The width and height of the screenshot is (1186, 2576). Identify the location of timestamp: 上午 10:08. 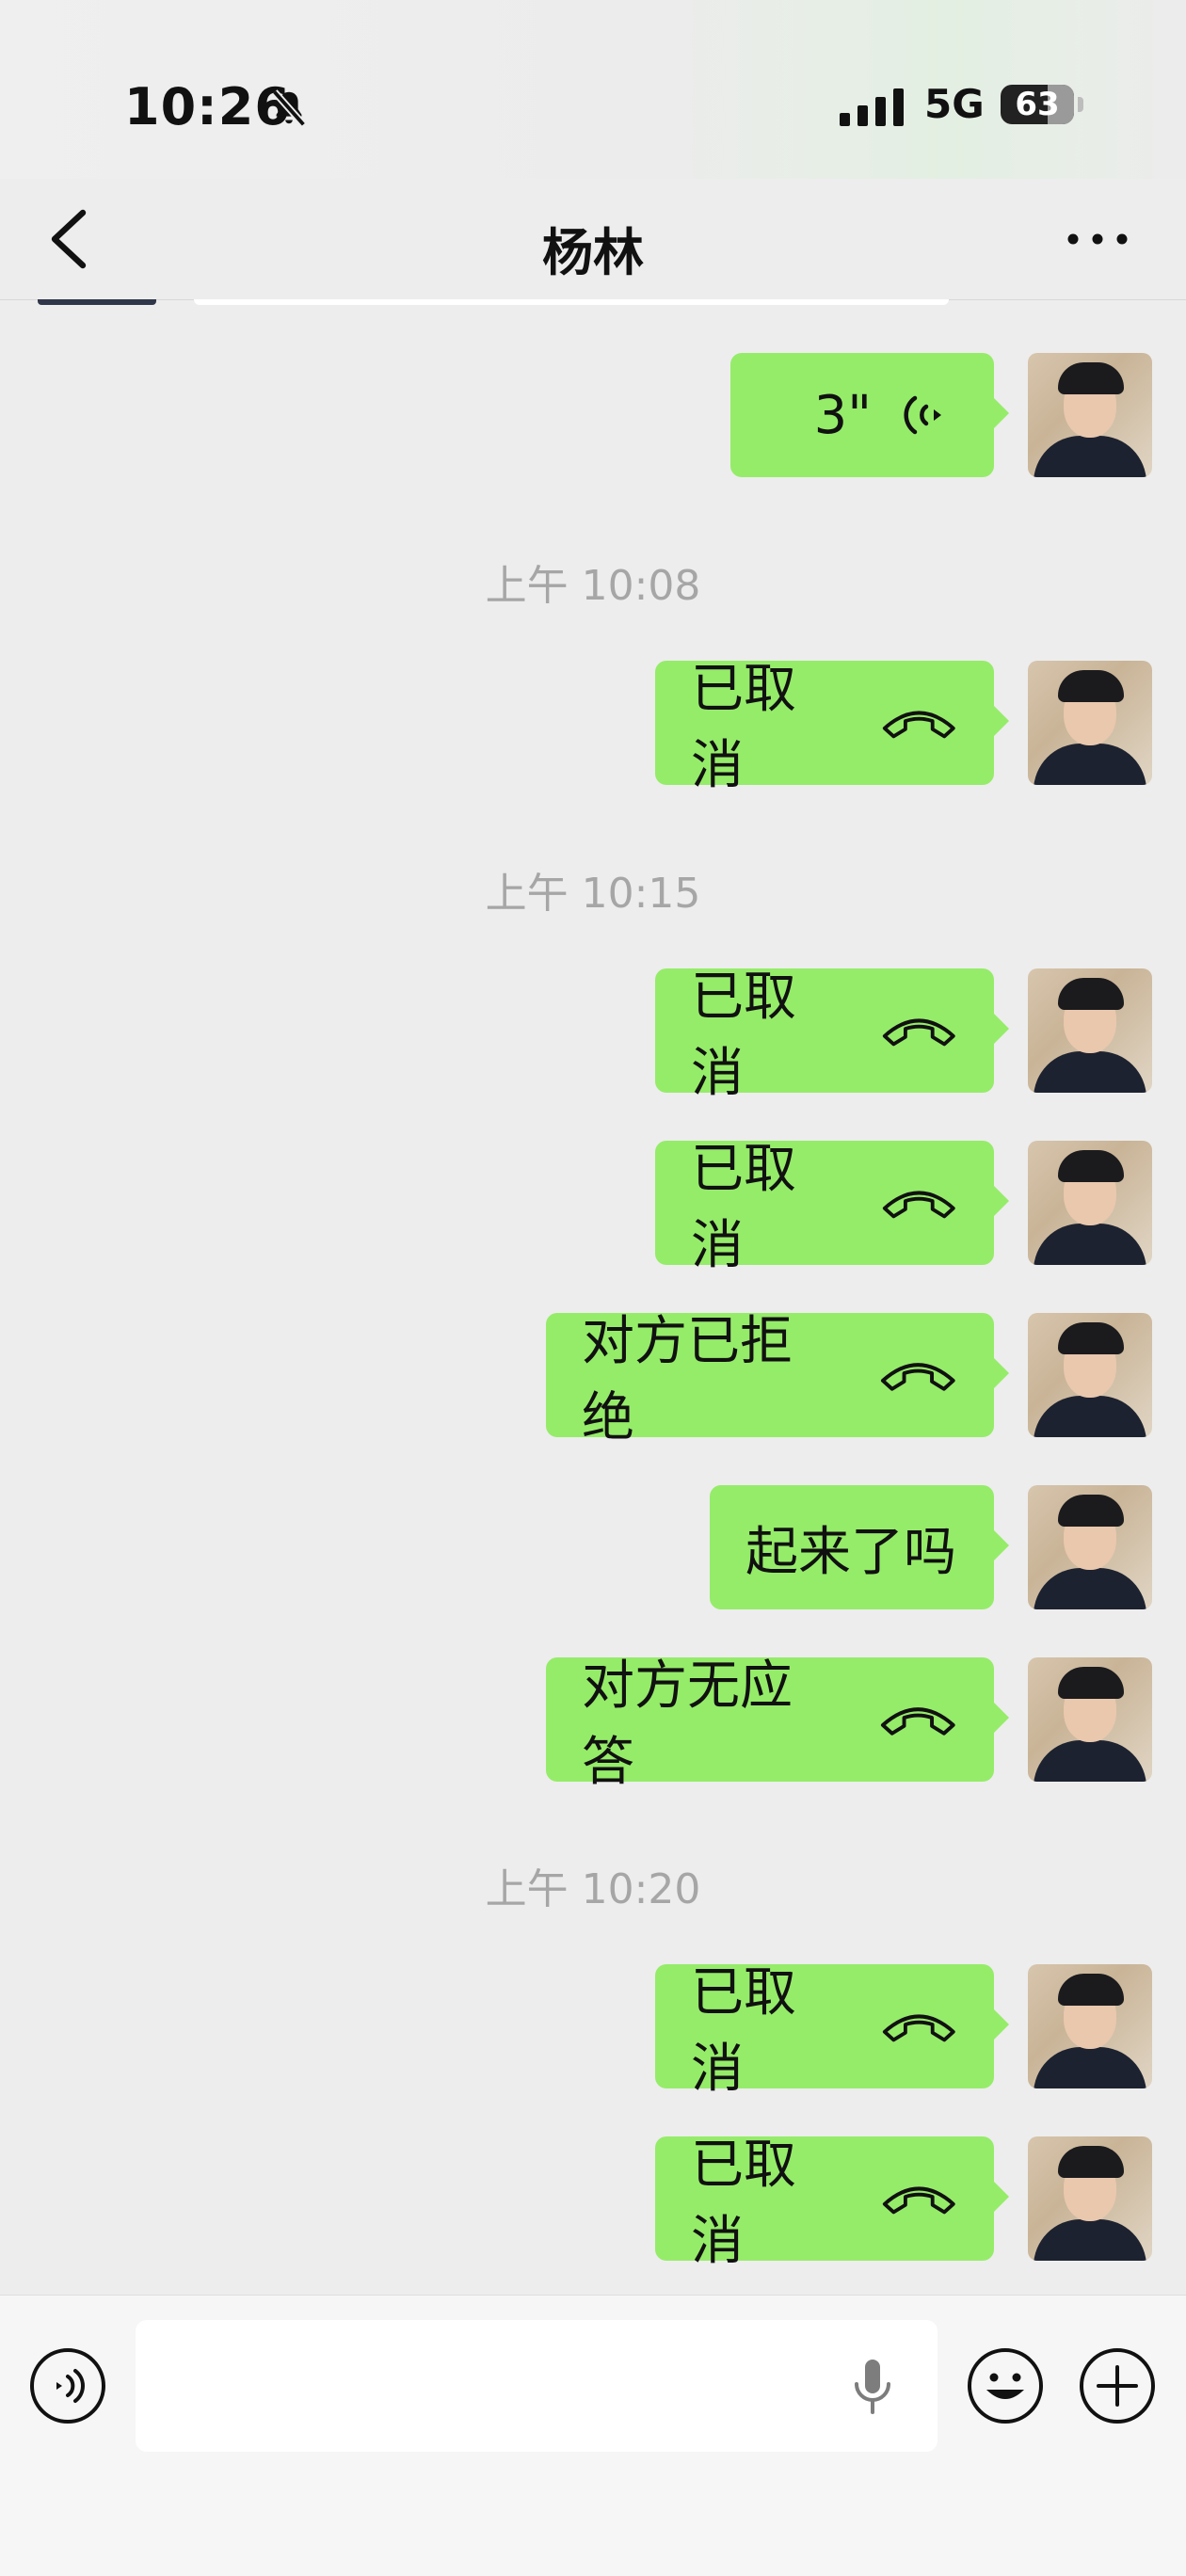
(593, 586).